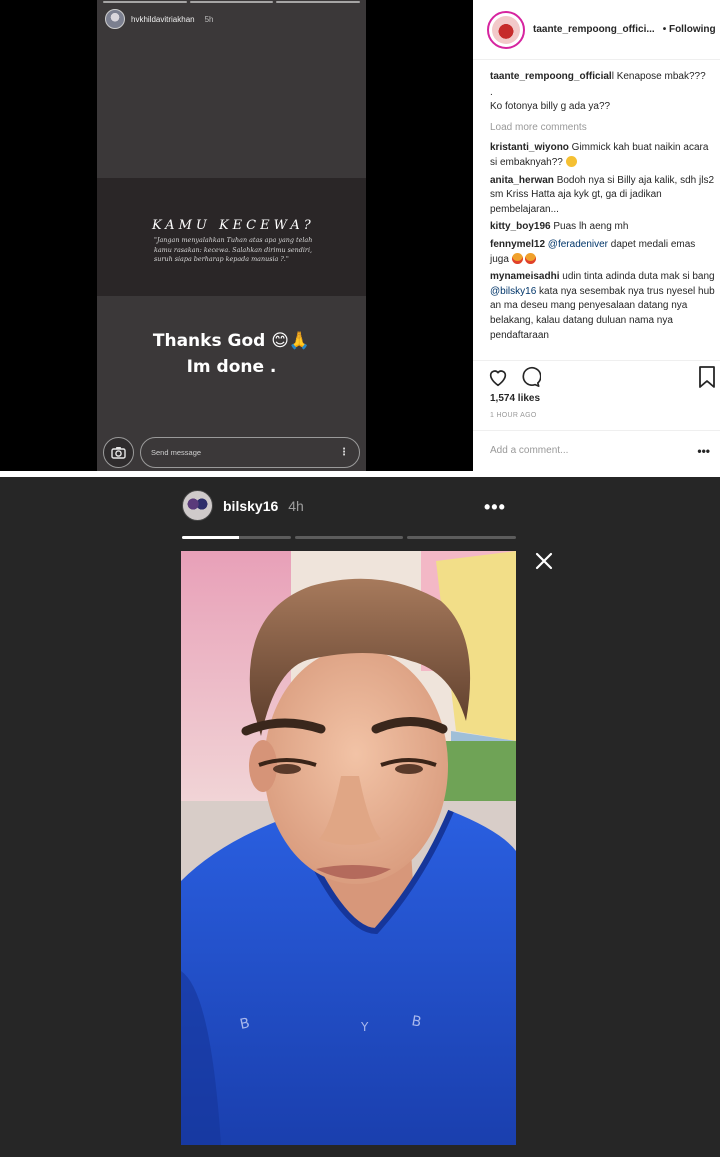 Image resolution: width=720 pixels, height=1157 pixels. Describe the element at coordinates (551, 76) in the screenshot. I see `caption-username: taante_rempoong_official` at that location.